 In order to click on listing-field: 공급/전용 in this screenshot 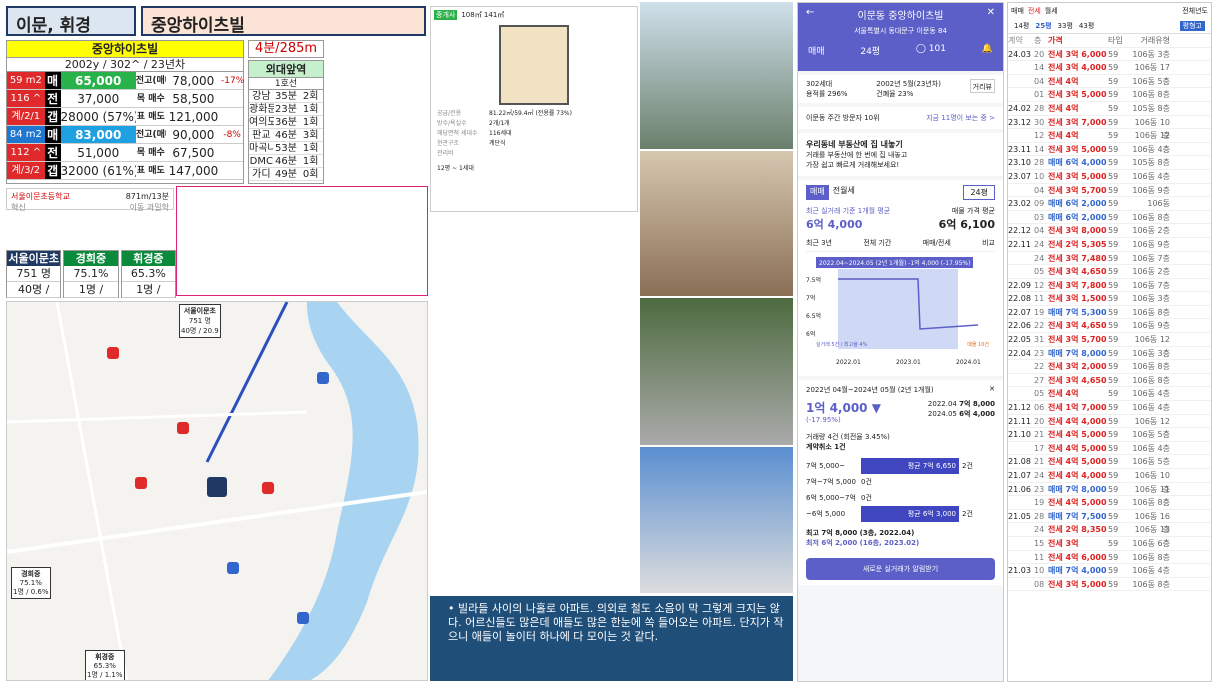, I will do `click(449, 113)`.